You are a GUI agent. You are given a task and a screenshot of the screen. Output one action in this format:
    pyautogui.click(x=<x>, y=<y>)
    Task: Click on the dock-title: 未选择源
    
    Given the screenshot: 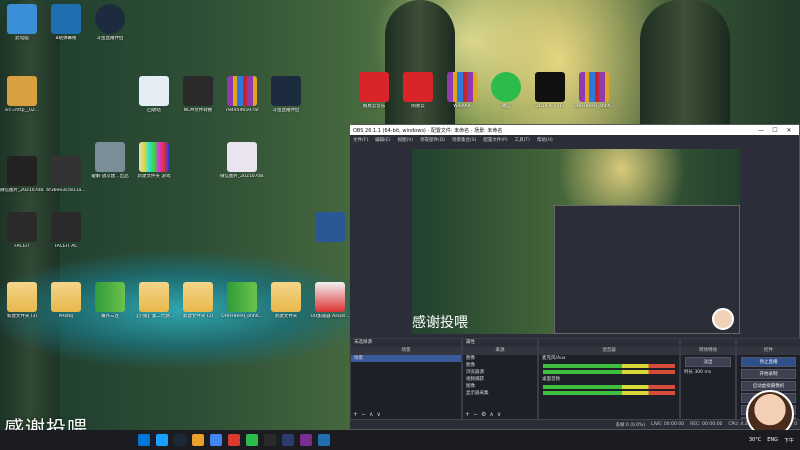 What is the action you would take?
    pyautogui.click(x=406, y=343)
    